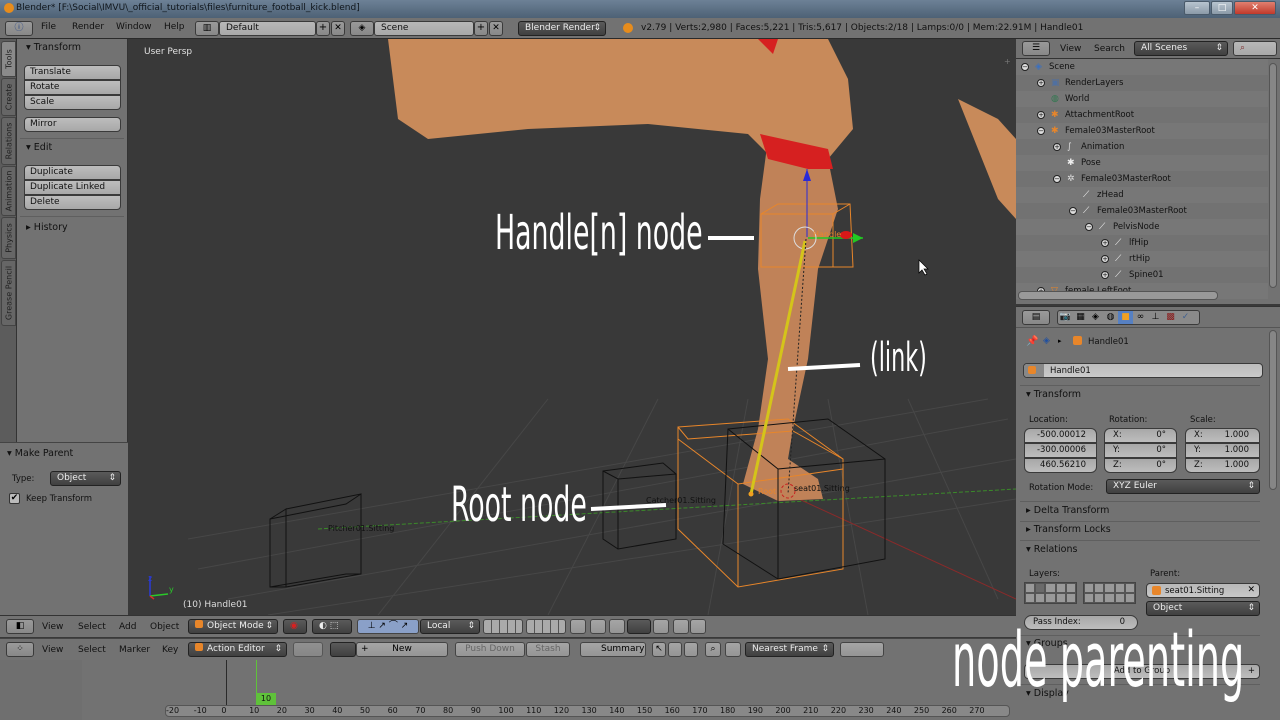 The width and height of the screenshot is (1280, 720). I want to click on delete-button: Delete, so click(72, 202).